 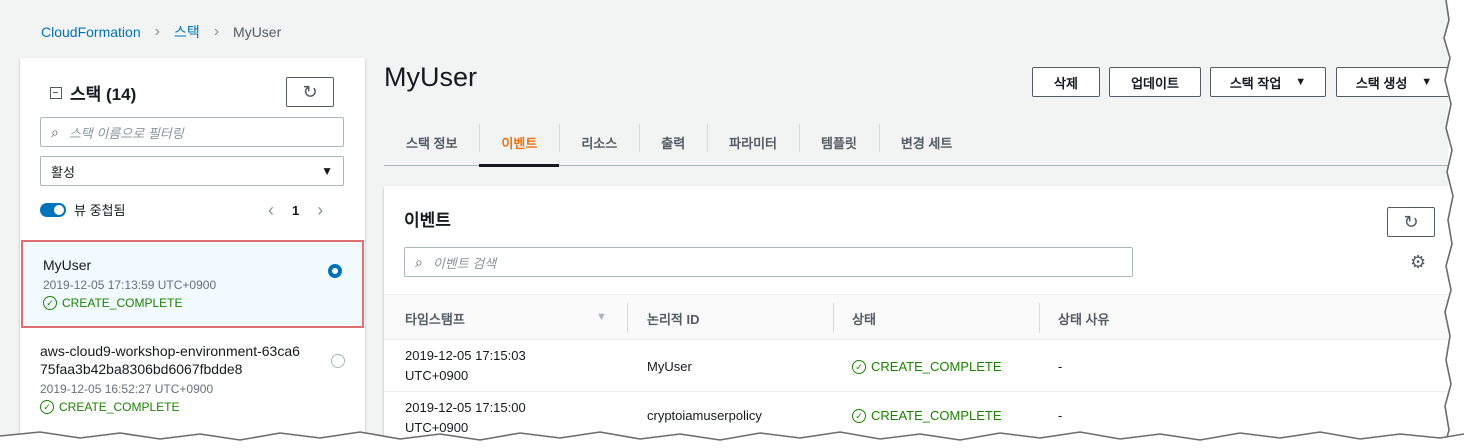 I want to click on tab-change-sets: 변경 세트, so click(x=926, y=143).